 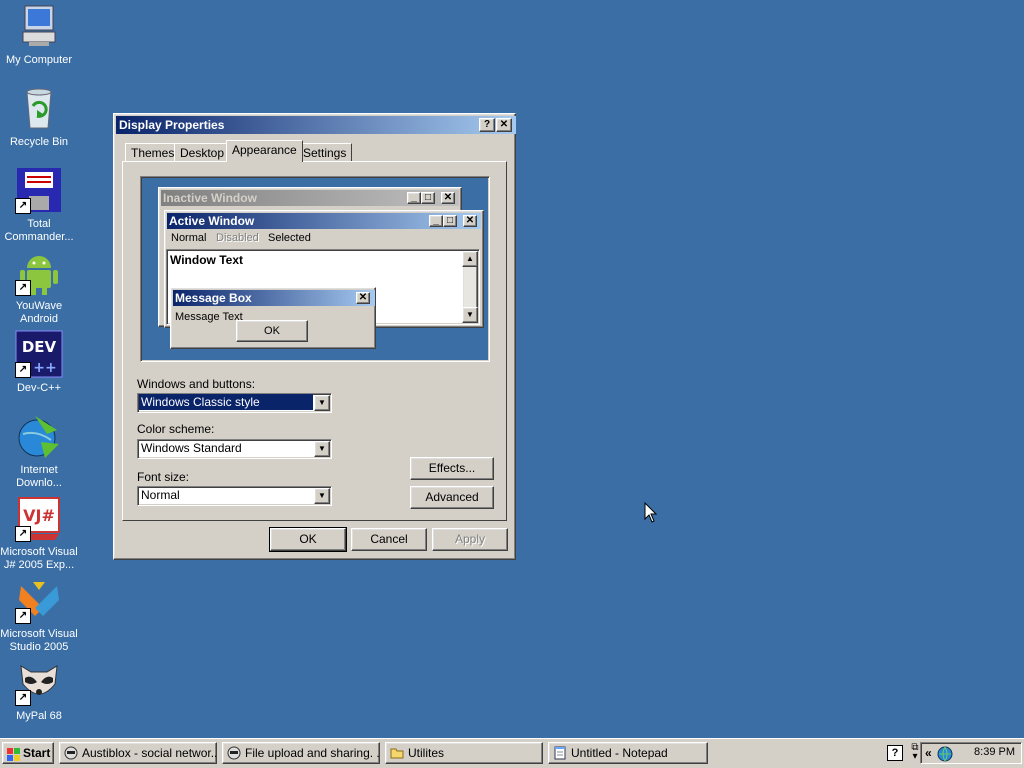 What do you see at coordinates (487, 125) in the screenshot?
I see `help-button: ?` at bounding box center [487, 125].